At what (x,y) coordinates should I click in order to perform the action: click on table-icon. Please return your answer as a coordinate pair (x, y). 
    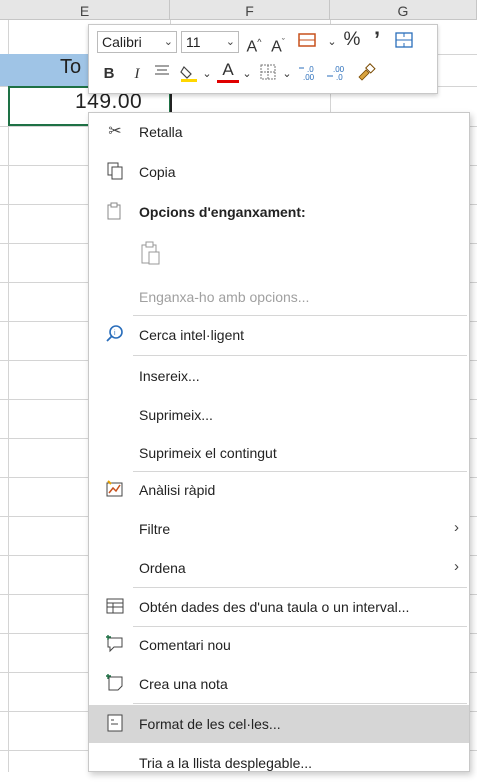
    Looking at the image, I should click on (115, 607).